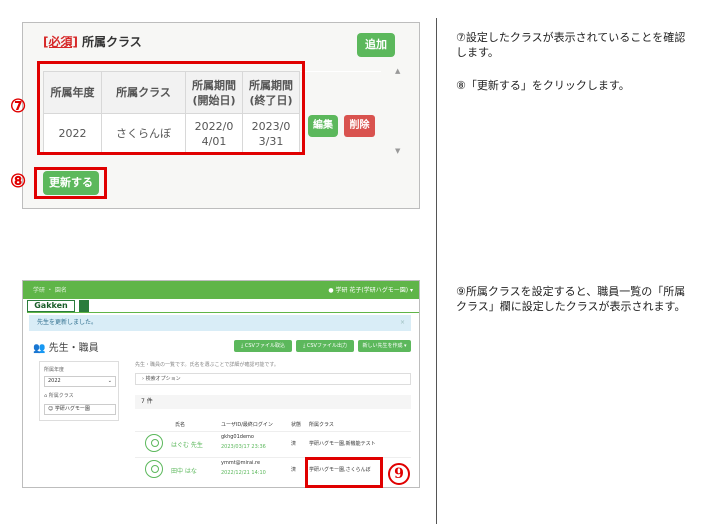 Image resolution: width=709 pixels, height=524 pixels. What do you see at coordinates (399, 113) in the screenshot?
I see `scrollbar: ▲ ▼` at bounding box center [399, 113].